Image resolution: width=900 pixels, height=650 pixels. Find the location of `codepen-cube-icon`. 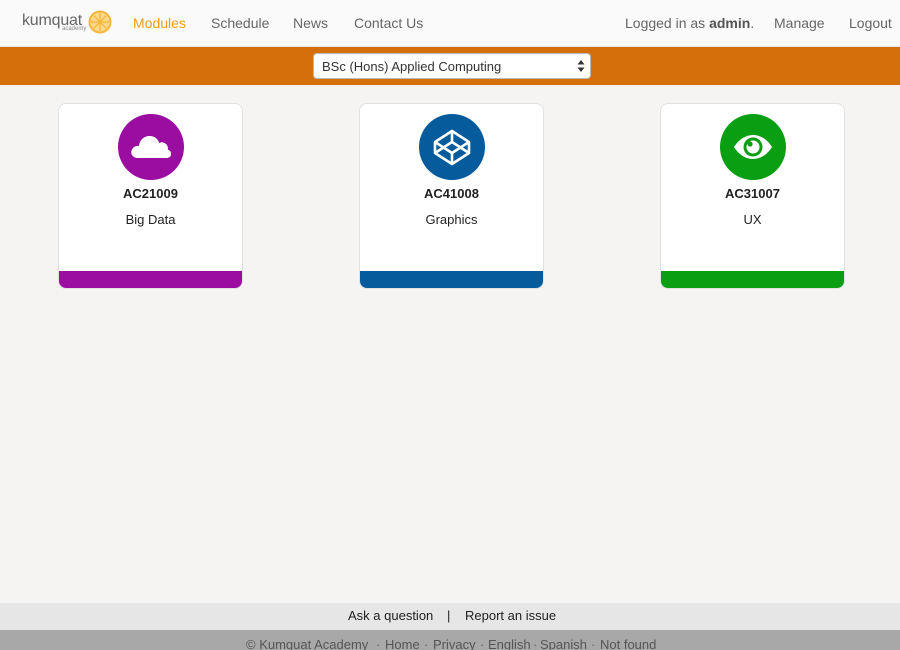

codepen-cube-icon is located at coordinates (452, 147).